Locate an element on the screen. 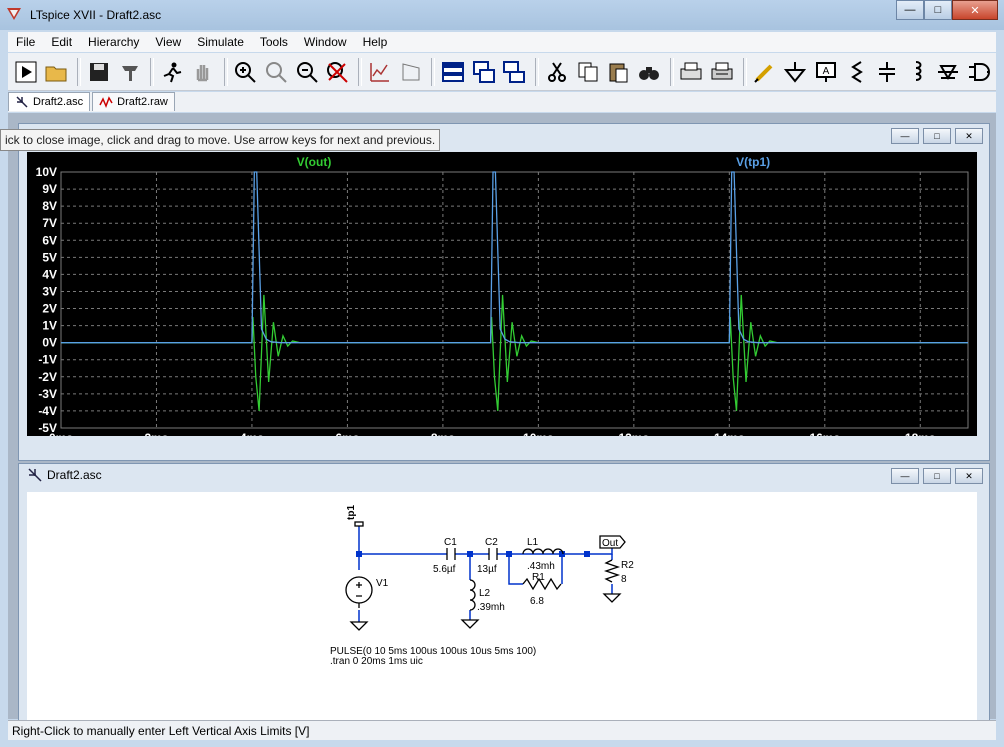  find-button is located at coordinates (649, 72).